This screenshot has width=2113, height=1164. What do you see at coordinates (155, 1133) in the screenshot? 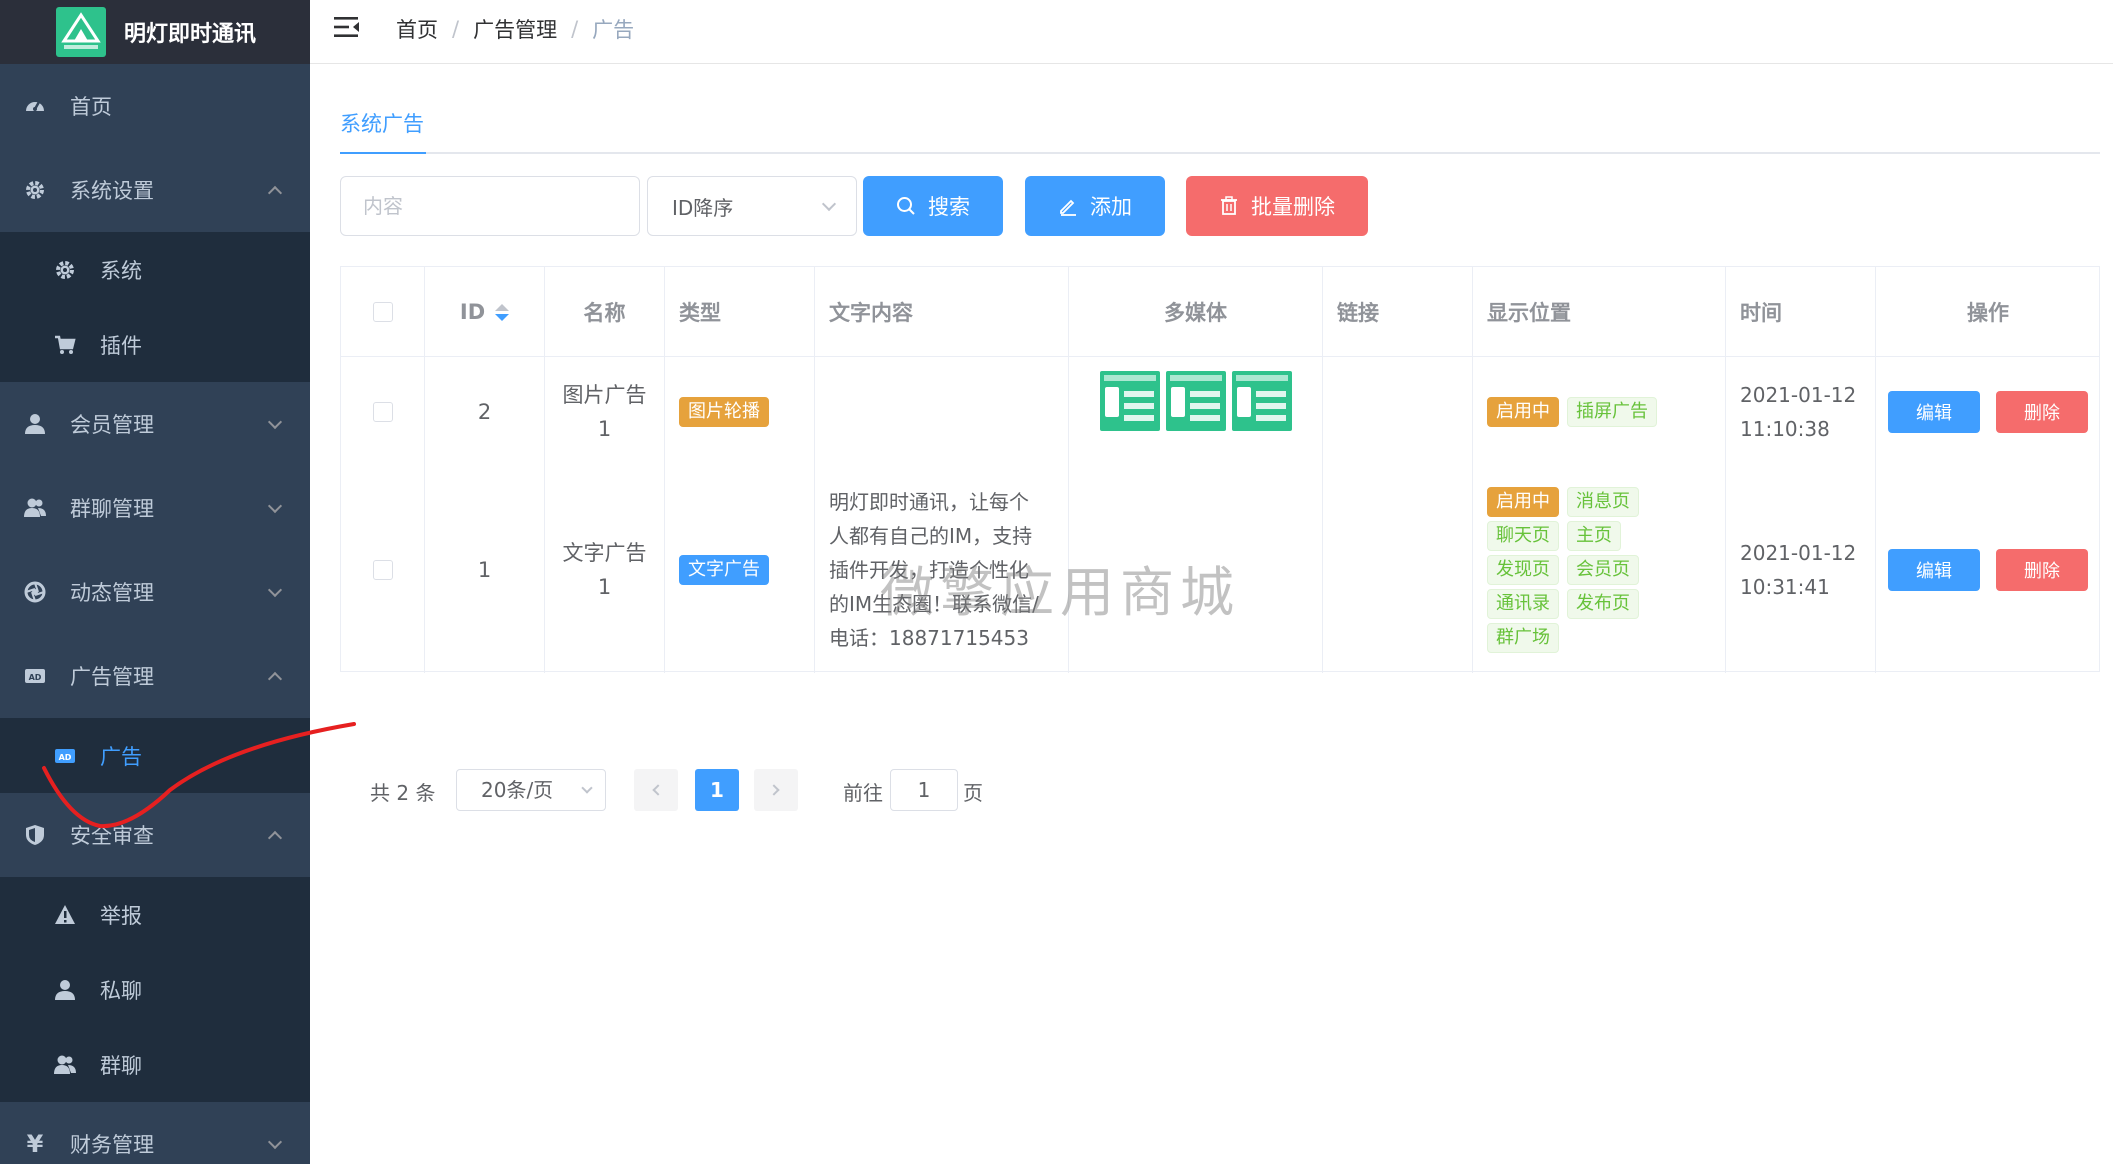
I see `sidebar-item-finance: ¥ 财务管理` at bounding box center [155, 1133].